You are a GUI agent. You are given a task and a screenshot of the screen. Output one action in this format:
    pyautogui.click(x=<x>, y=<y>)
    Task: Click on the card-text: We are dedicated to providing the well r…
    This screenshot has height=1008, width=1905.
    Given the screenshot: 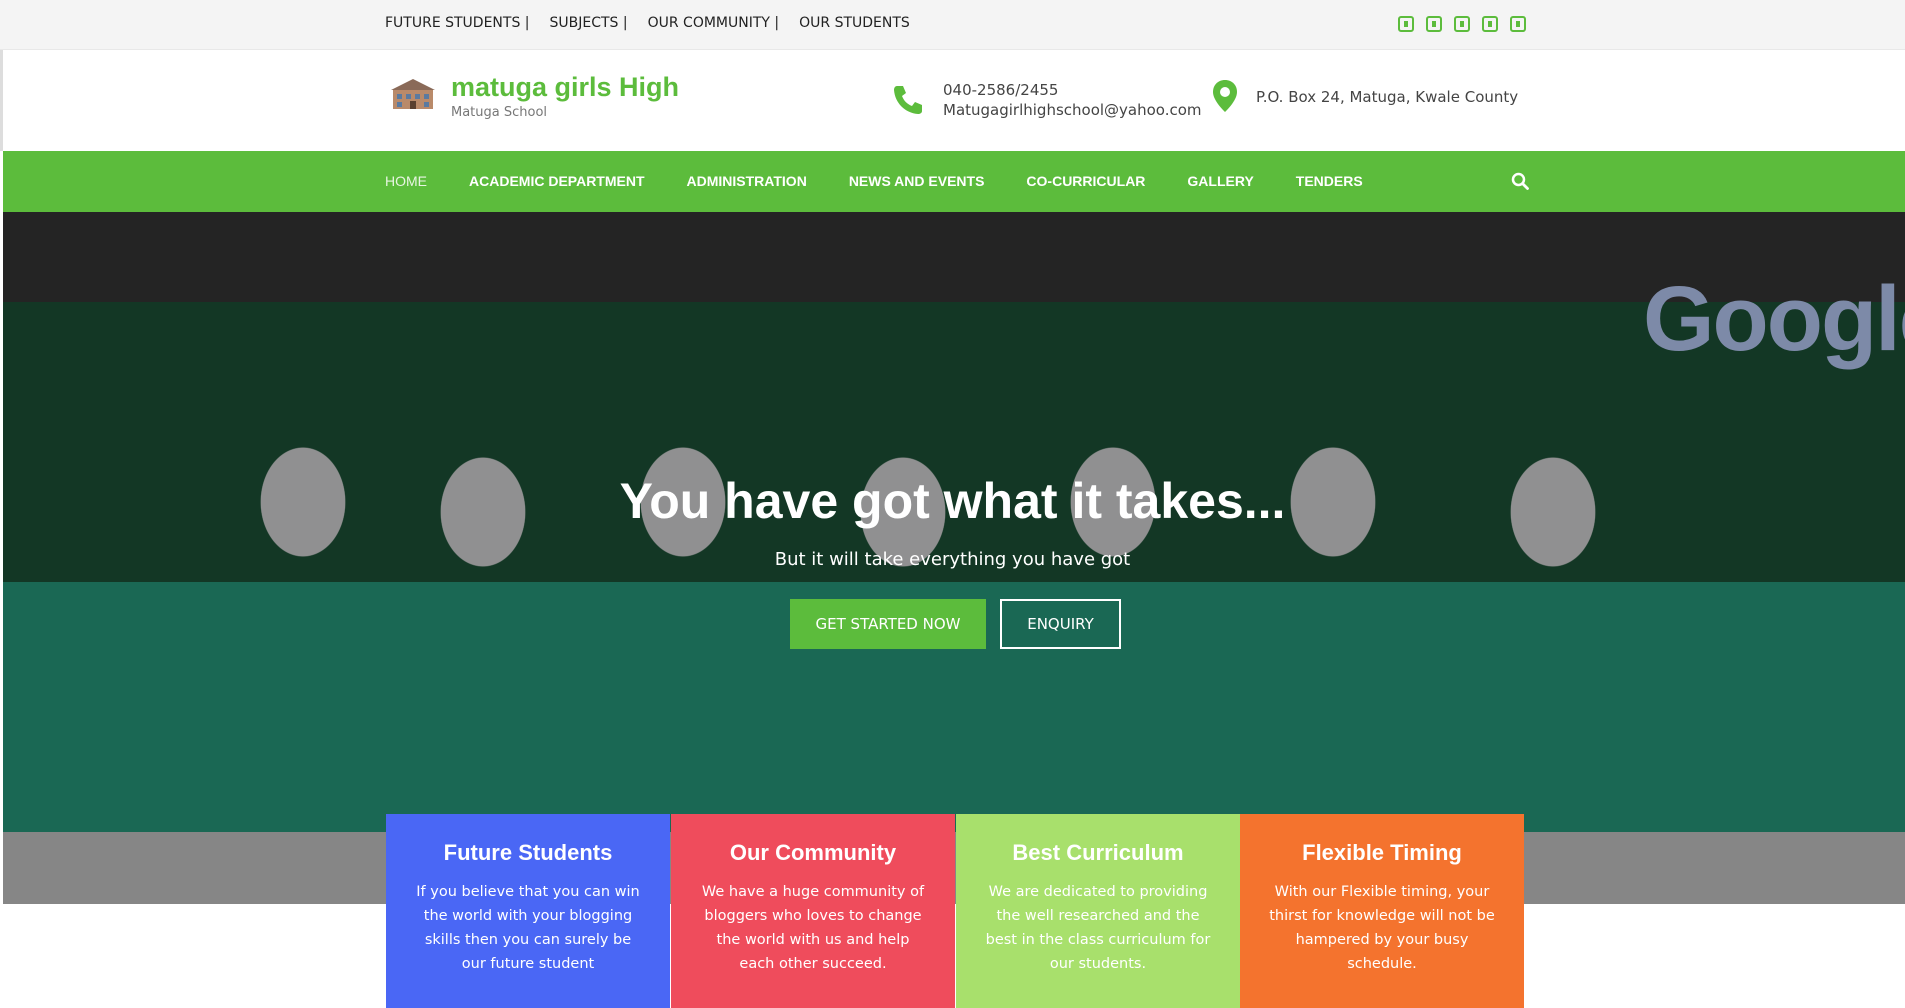 What is the action you would take?
    pyautogui.click(x=1098, y=928)
    